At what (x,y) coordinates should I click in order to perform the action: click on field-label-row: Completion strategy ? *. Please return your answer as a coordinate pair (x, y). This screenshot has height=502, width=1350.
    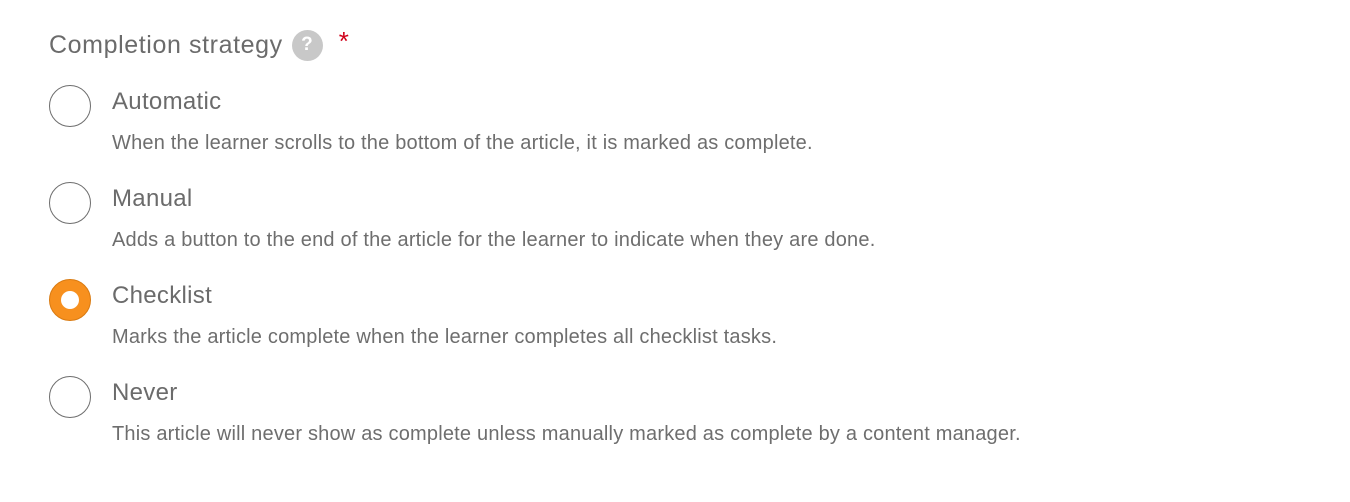
    Looking at the image, I should click on (199, 43).